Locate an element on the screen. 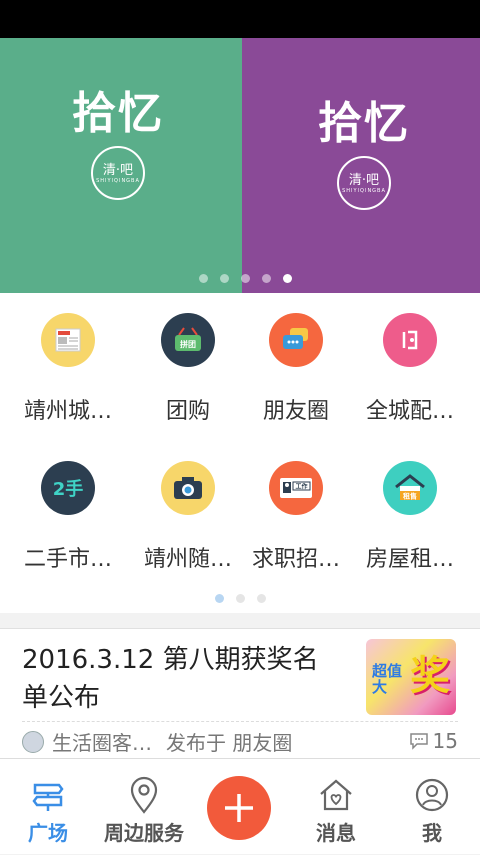 Image resolution: width=480 pixels, height=855 pixels. signpost-icon is located at coordinates (48, 795).